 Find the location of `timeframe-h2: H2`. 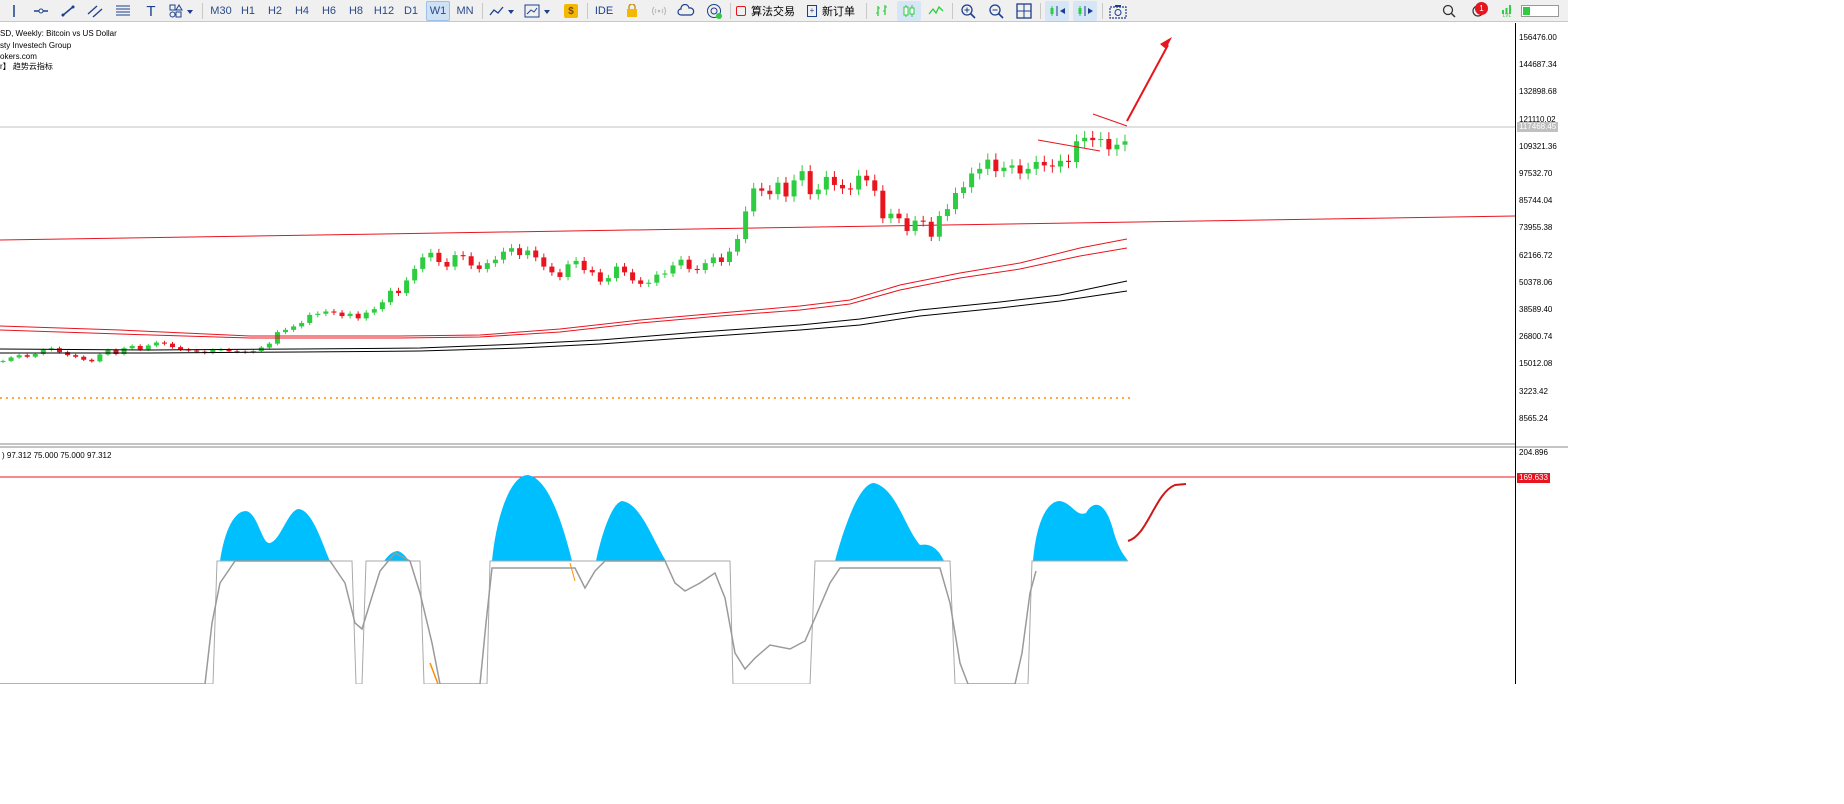

timeframe-h2: H2 is located at coordinates (275, 11).